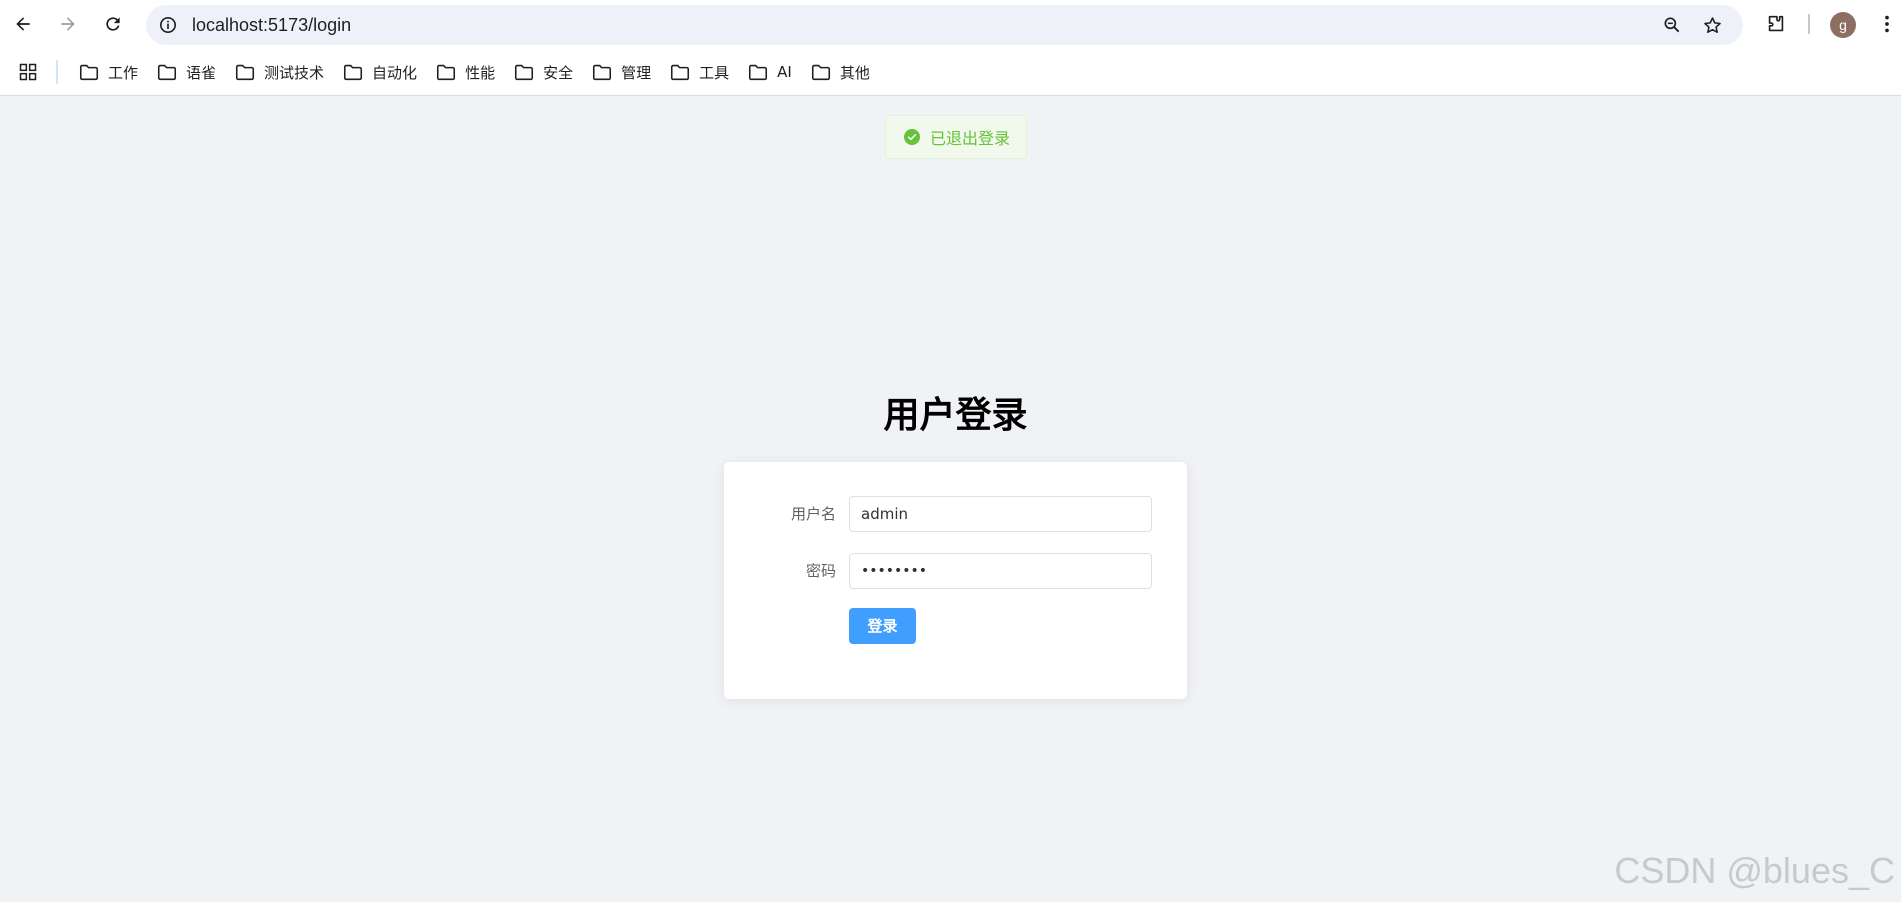 This screenshot has width=1901, height=902. I want to click on address-bar: localhost:5173/login, so click(944, 25).